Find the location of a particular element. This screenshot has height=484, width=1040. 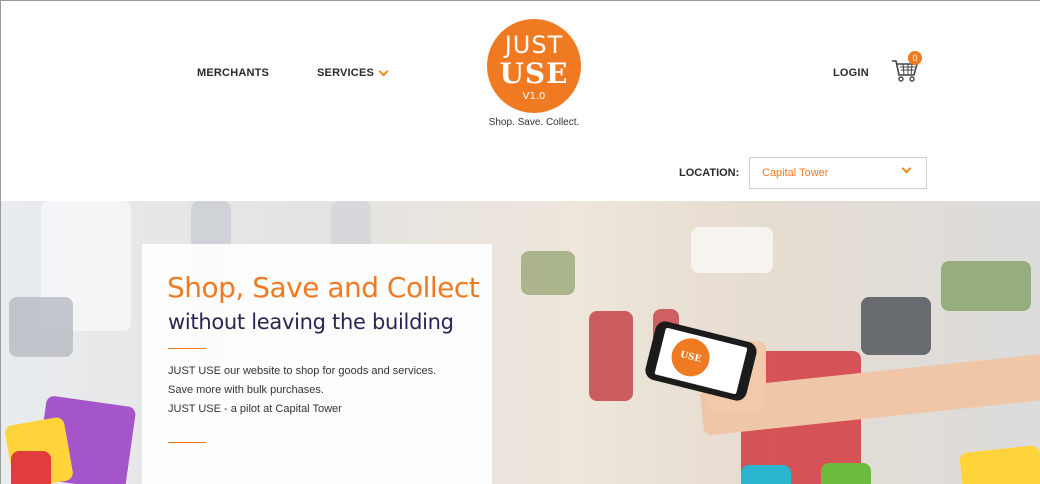

logo-line2: USE is located at coordinates (534, 73).